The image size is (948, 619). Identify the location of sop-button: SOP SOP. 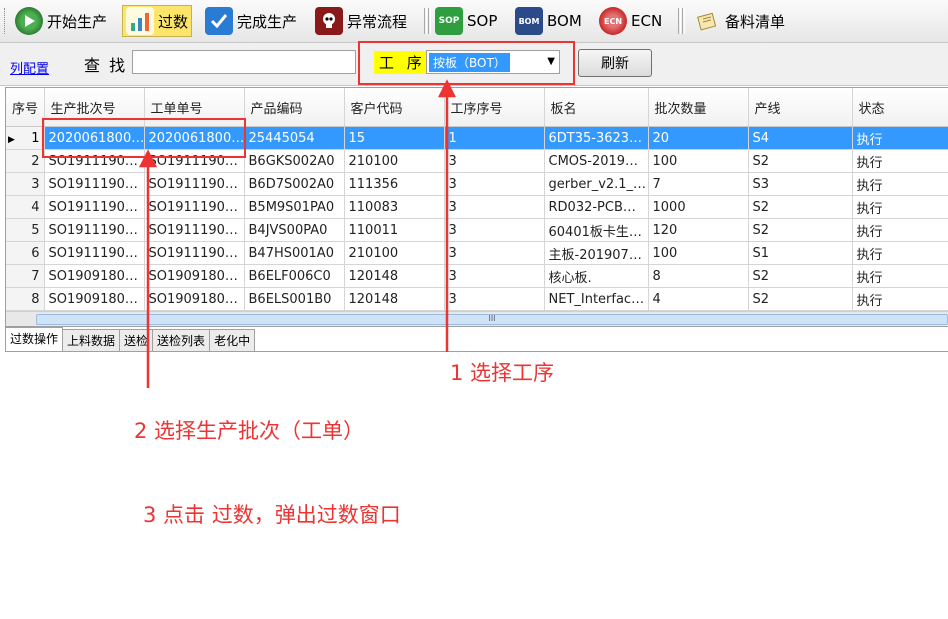
(466, 21).